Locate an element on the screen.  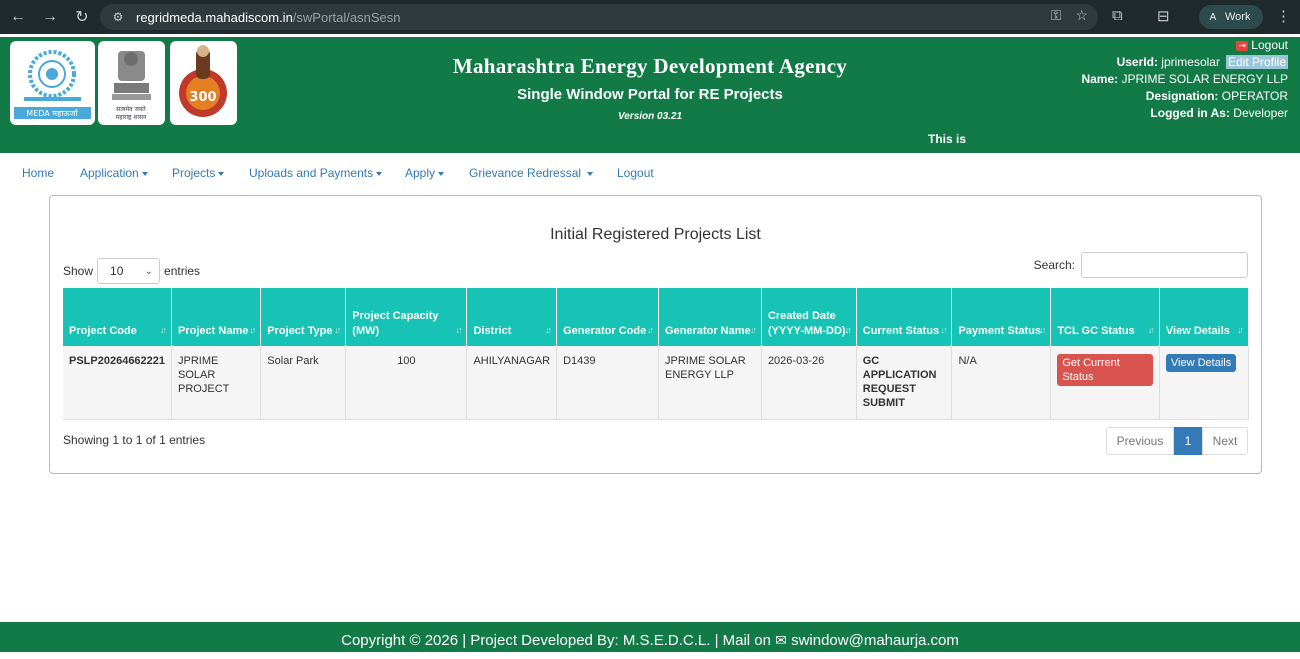
cell-generator-name: JPRIME SOLAR ENERGY LLP is located at coordinates (710, 383).